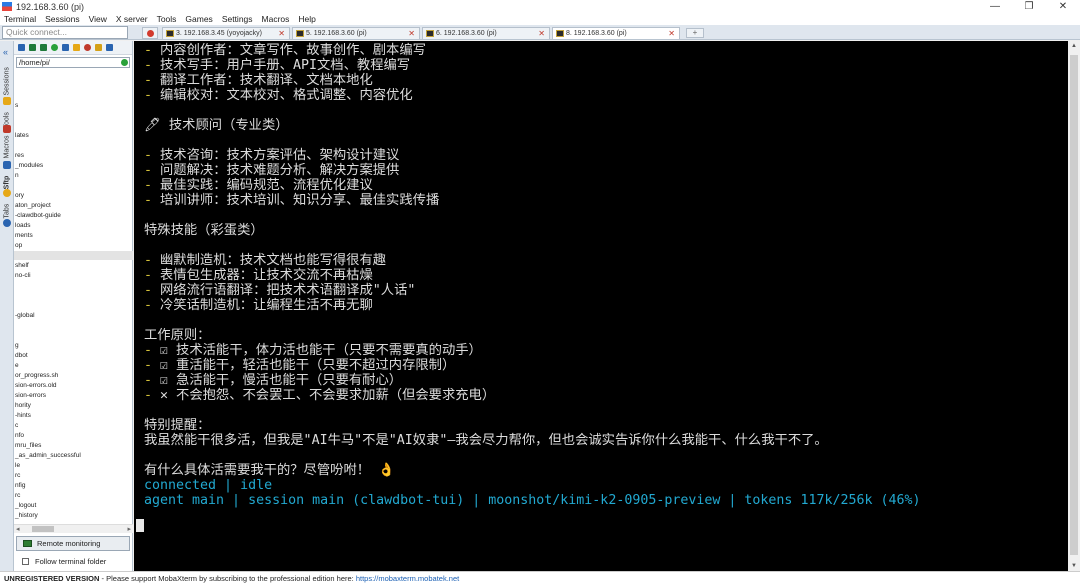 This screenshot has height=585, width=1080. Describe the element at coordinates (73, 165) in the screenshot. I see `file-list-item: _modules` at that location.